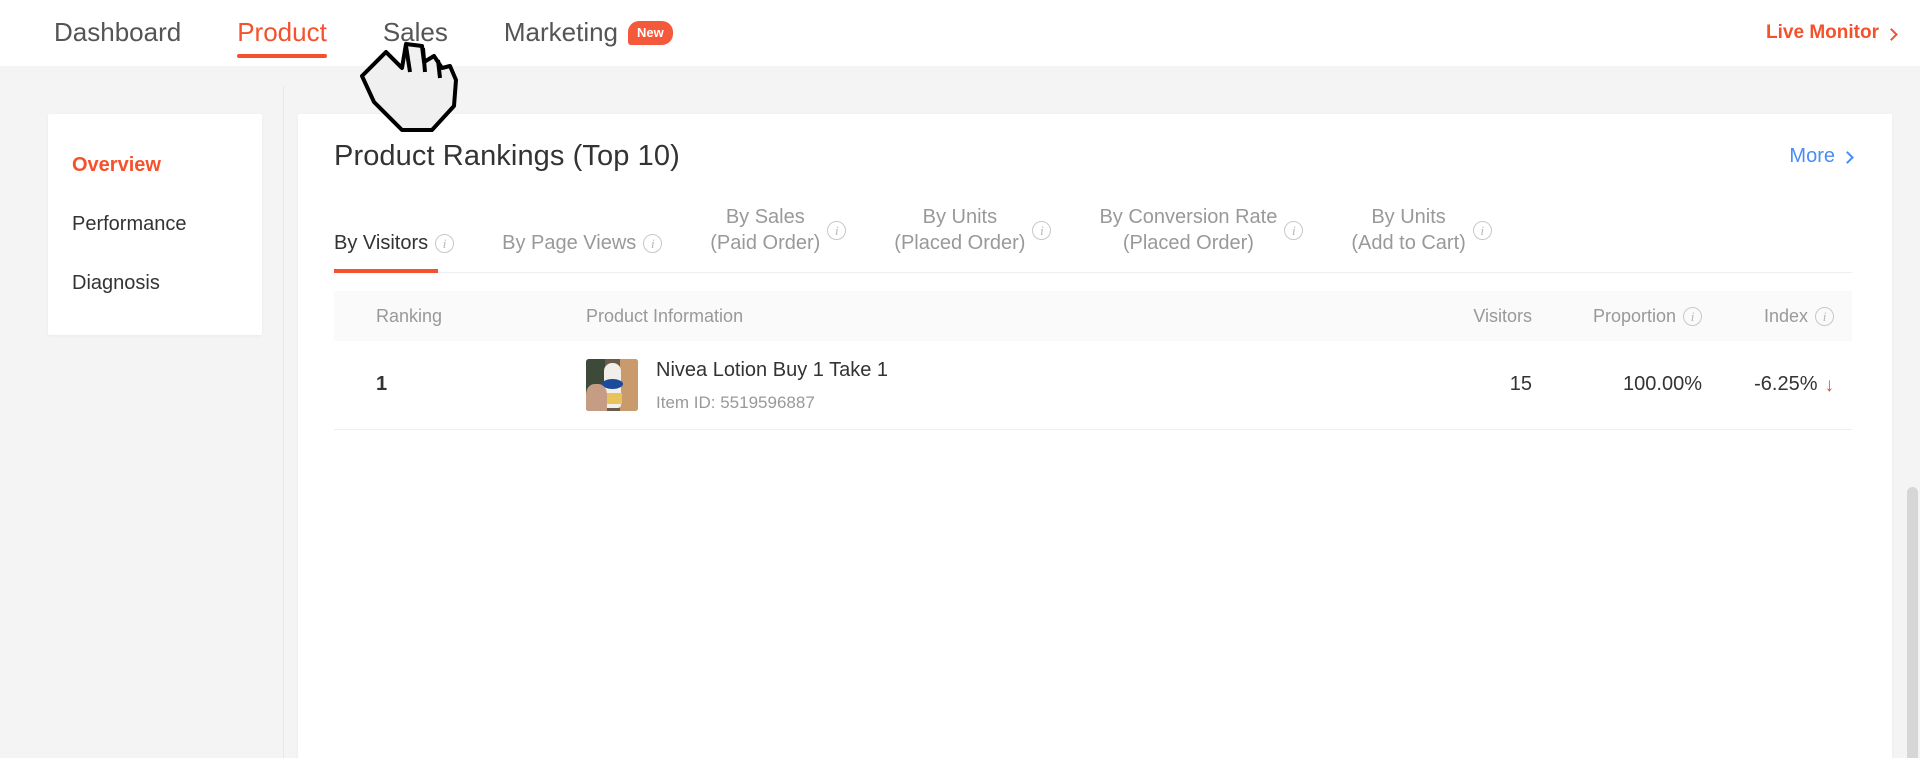  I want to click on tab-label-line1: By Conversion Rate, so click(1188, 217).